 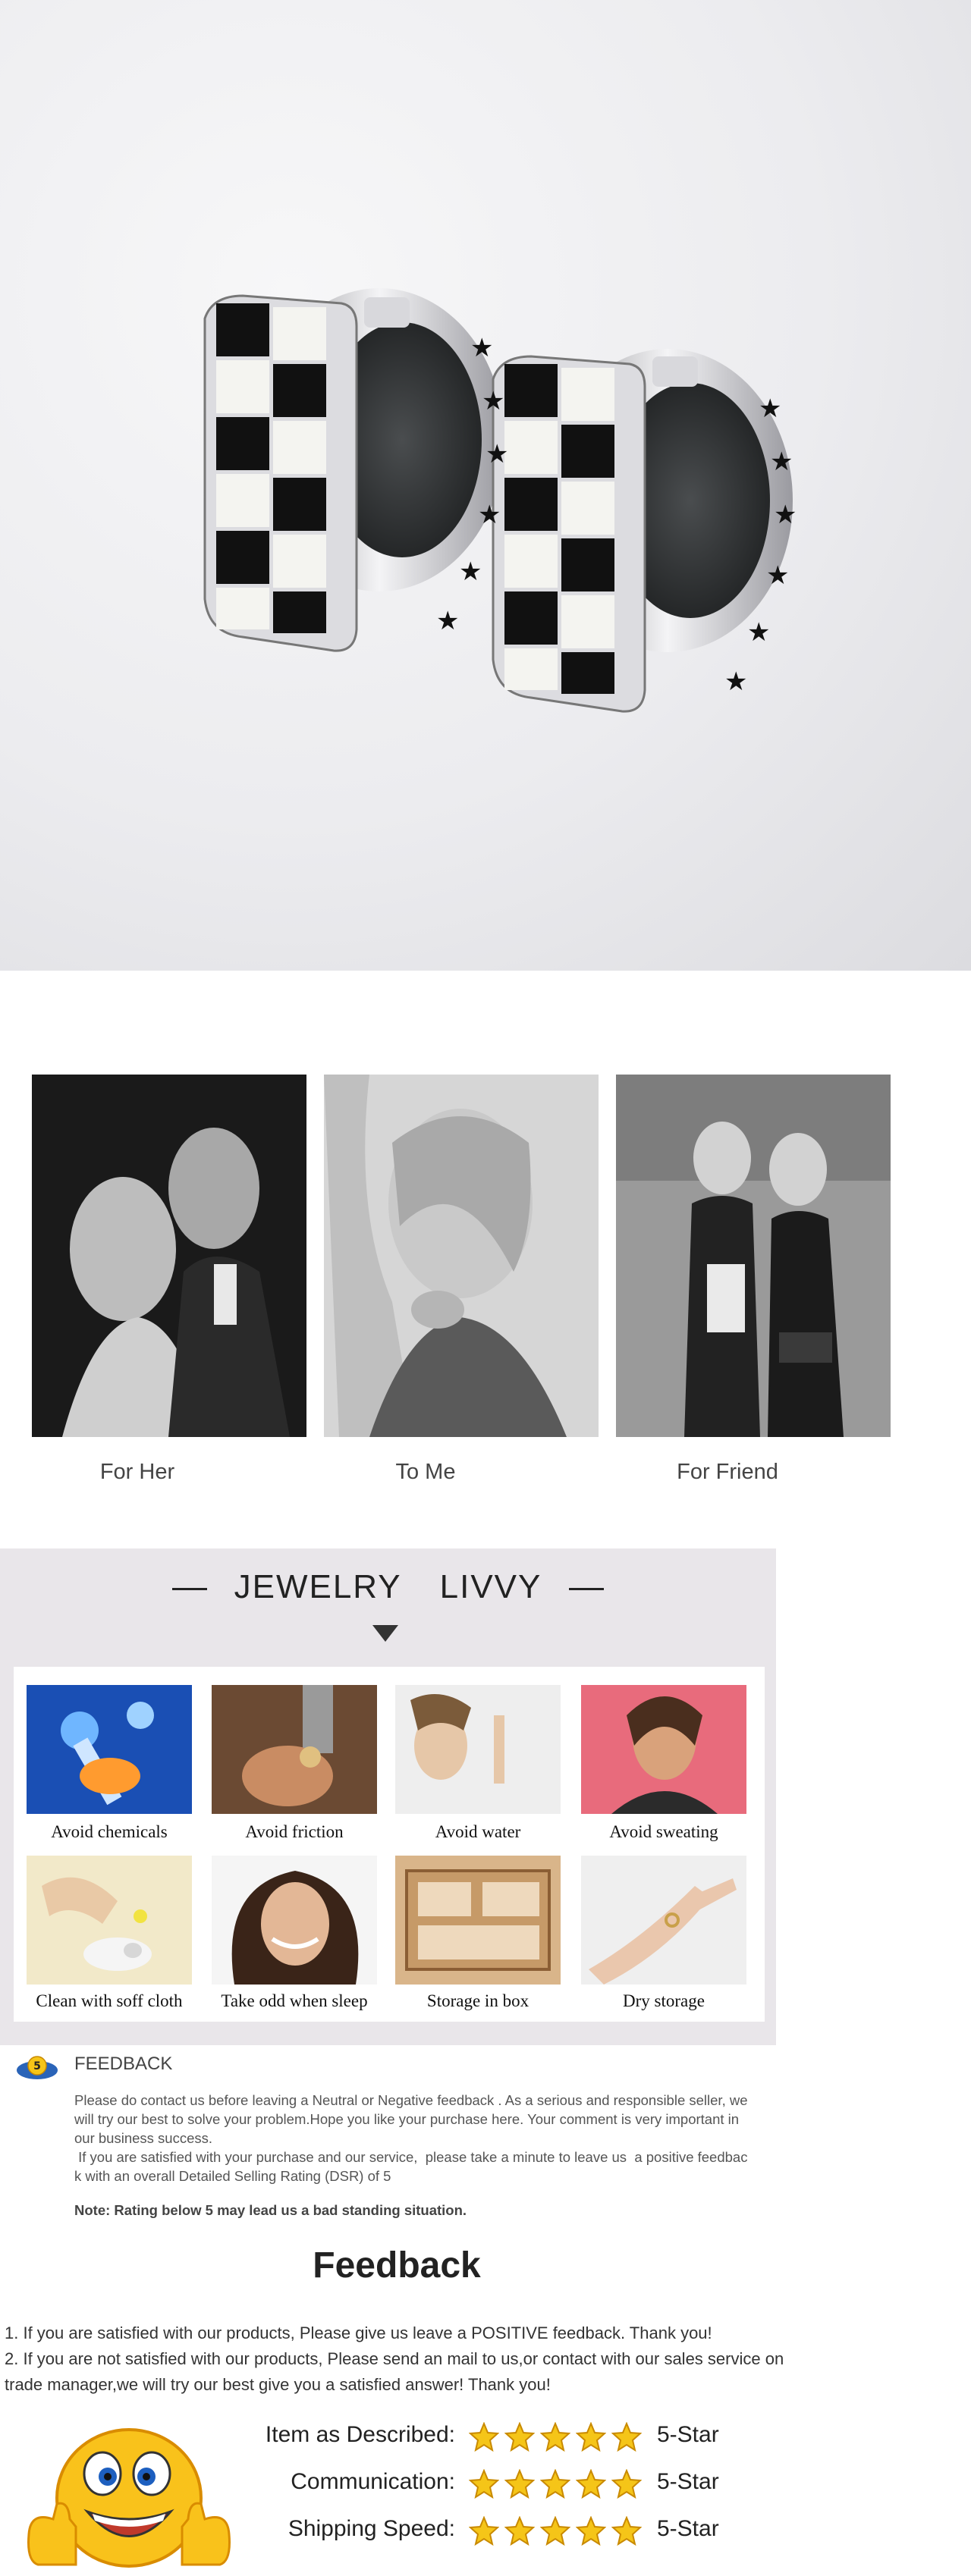 I want to click on feedback-para1-line3: our business success., so click(x=143, y=2138).